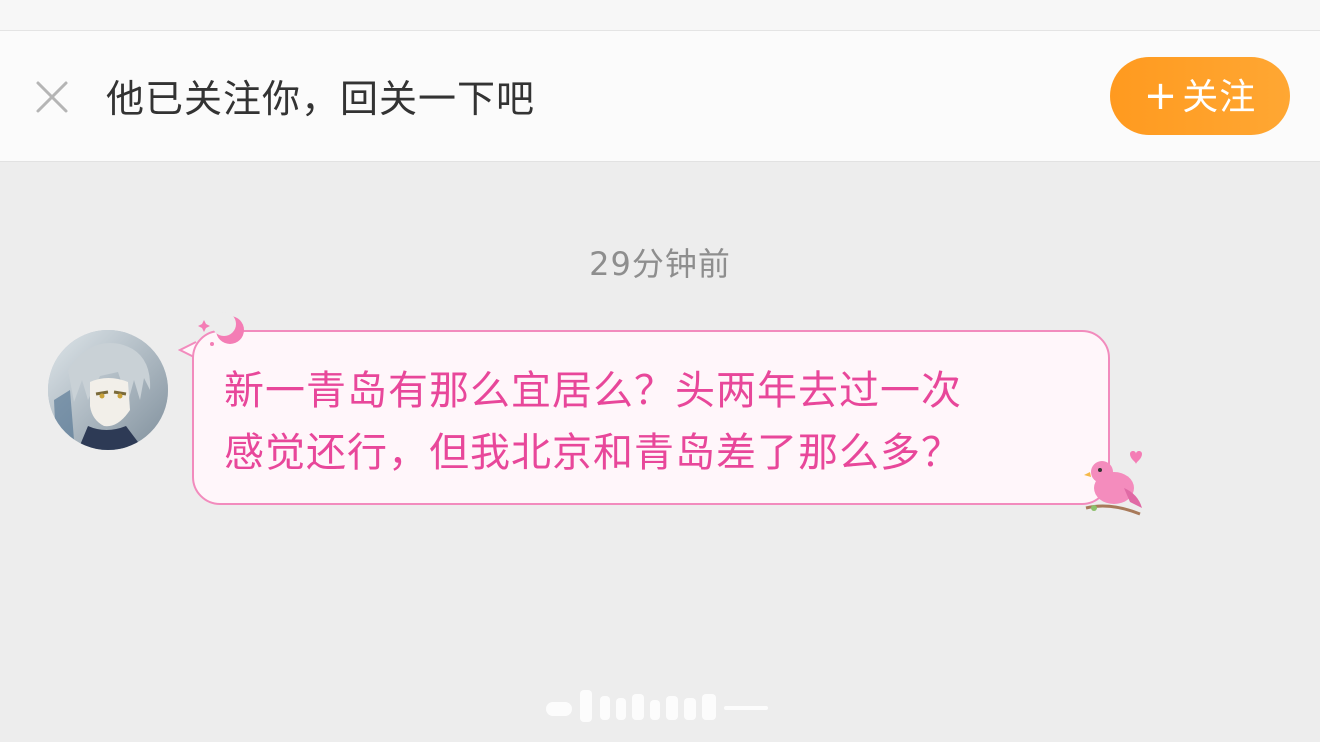  I want to click on message-line: 感觉还行，但我北京和青岛差了那么多？, so click(593, 453).